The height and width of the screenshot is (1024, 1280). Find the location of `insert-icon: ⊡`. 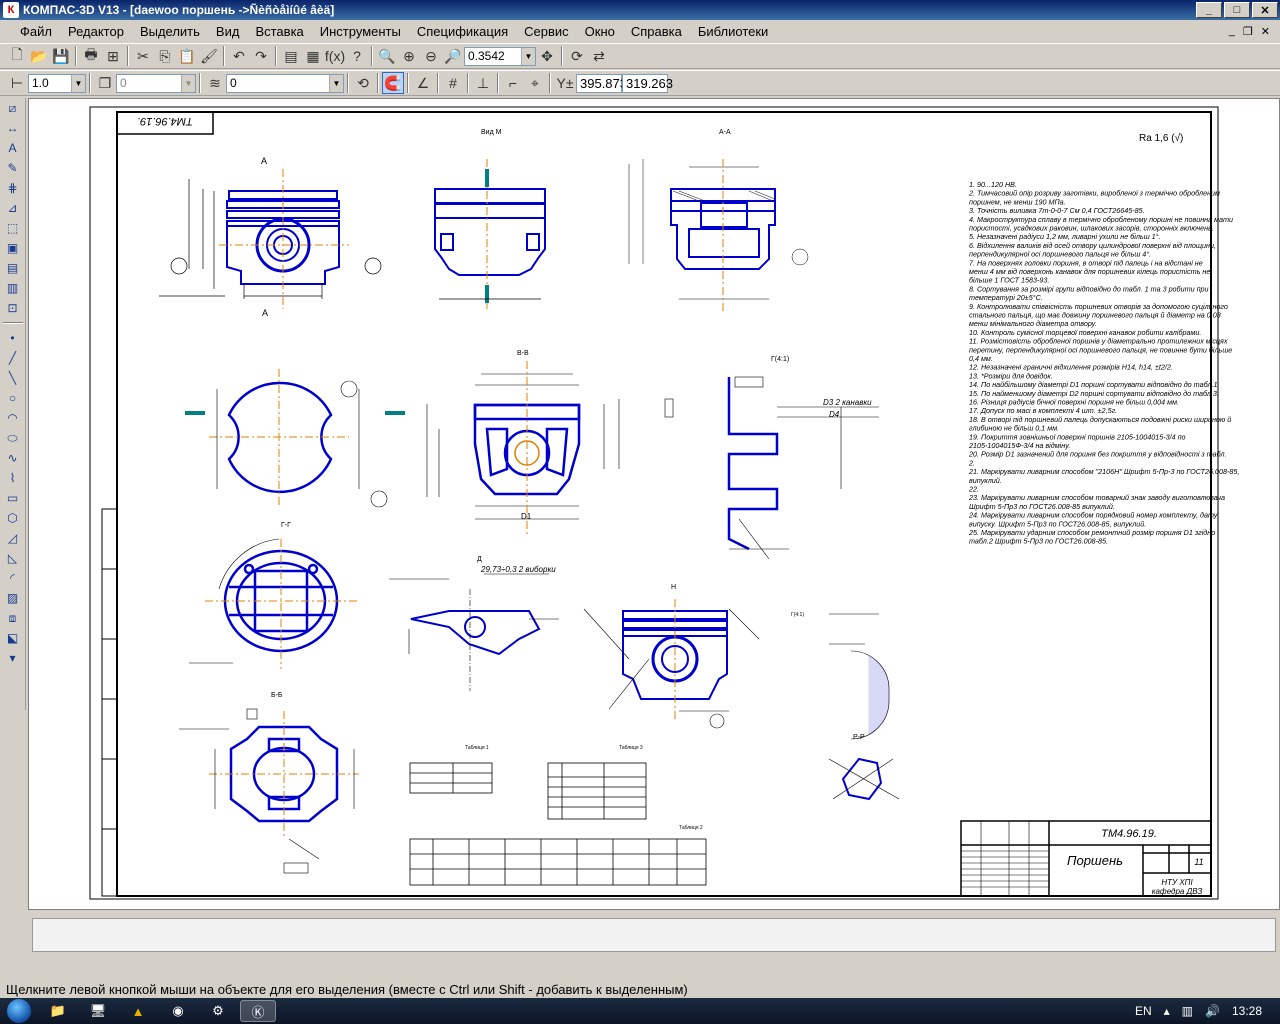

insert-icon: ⊡ is located at coordinates (13, 308).